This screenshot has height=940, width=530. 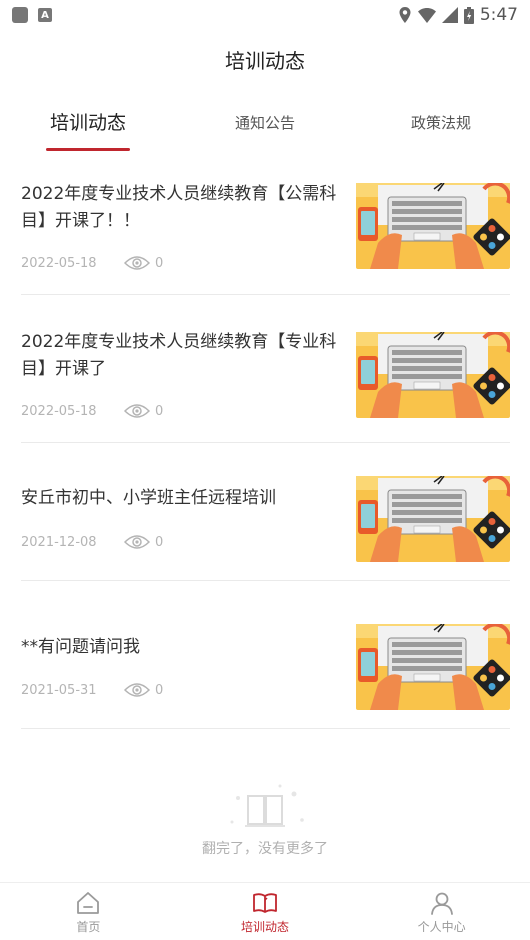 I want to click on no-more-text: 翻完了，没有更多了, so click(x=265, y=849).